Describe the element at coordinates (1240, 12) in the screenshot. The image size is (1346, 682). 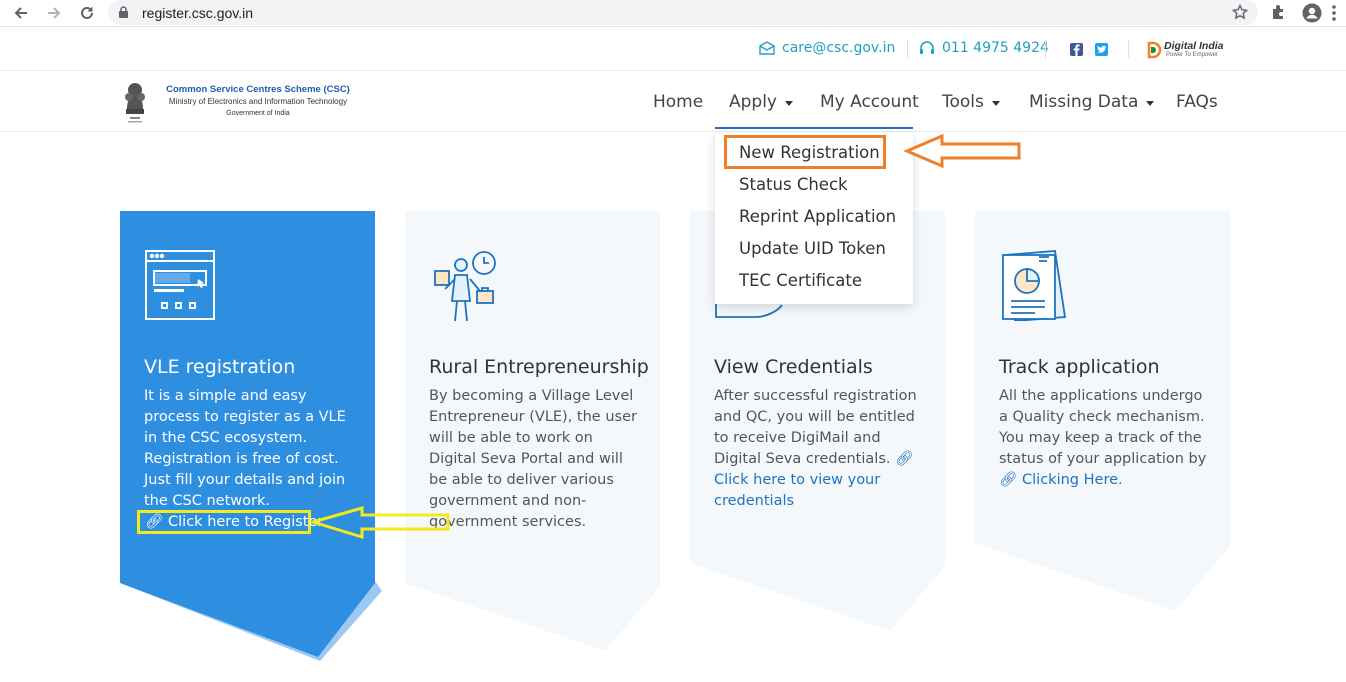
I see `bookmark-star-icon` at that location.